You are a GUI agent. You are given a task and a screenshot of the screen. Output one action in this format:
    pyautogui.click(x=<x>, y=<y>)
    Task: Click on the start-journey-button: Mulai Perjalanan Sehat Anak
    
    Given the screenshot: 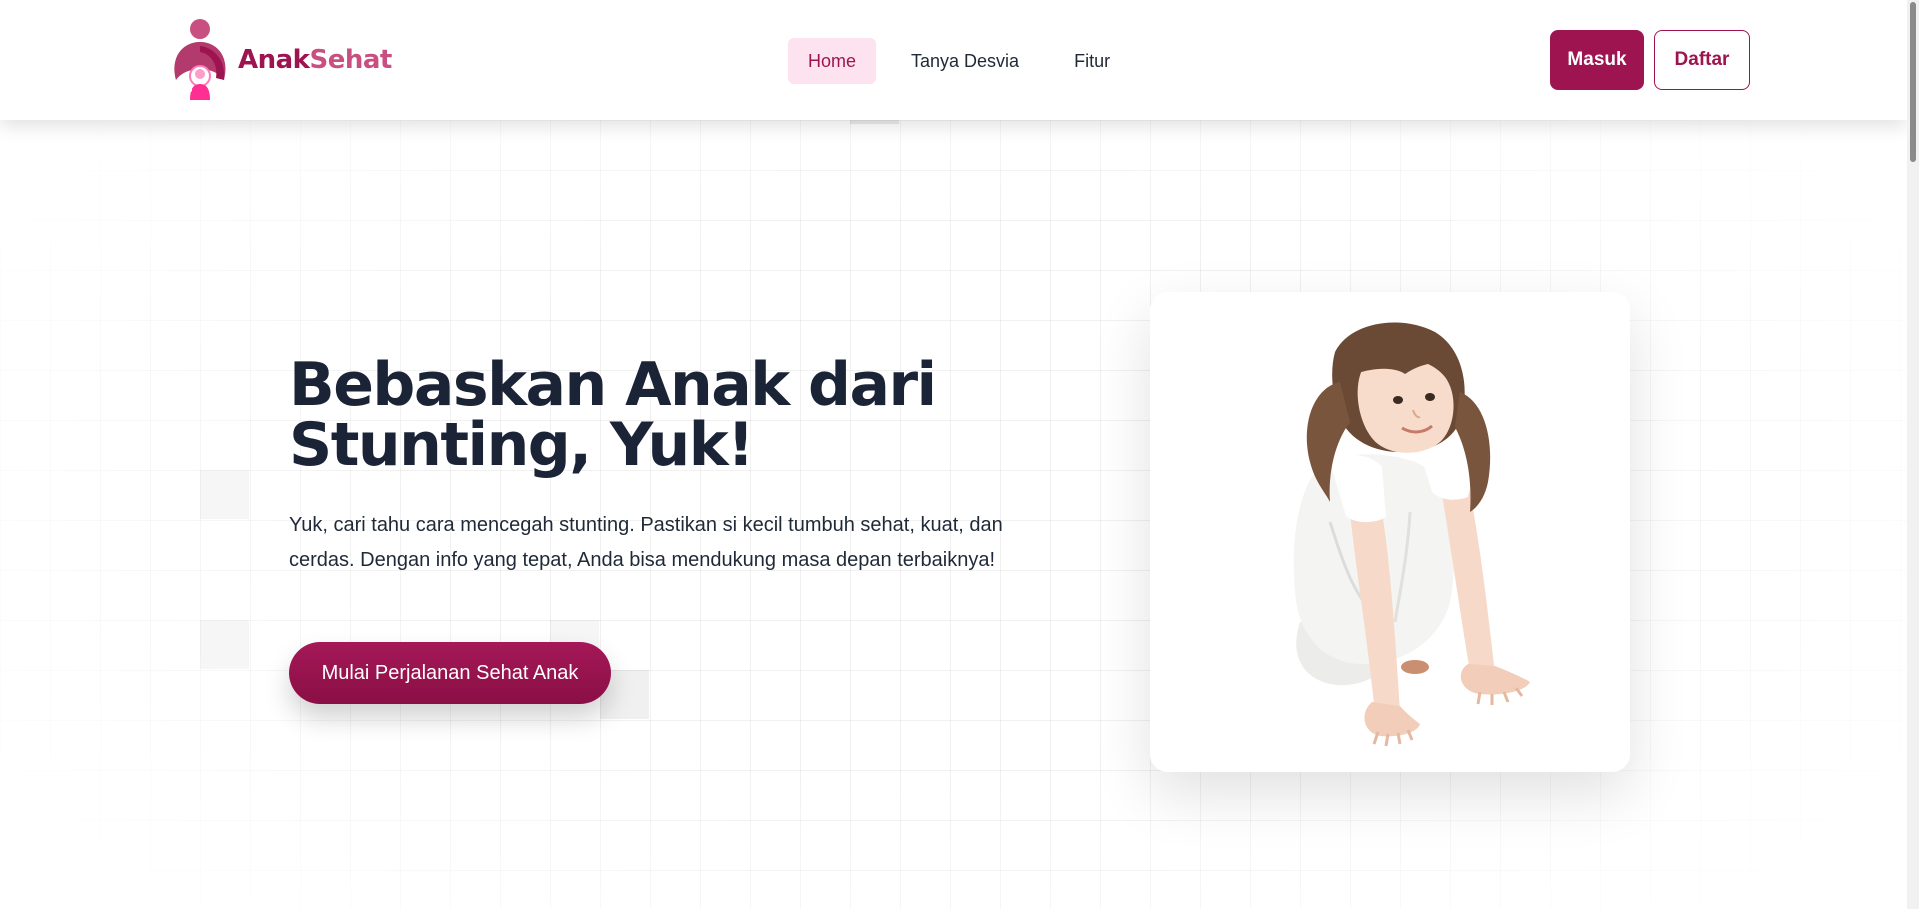 What is the action you would take?
    pyautogui.click(x=450, y=673)
    